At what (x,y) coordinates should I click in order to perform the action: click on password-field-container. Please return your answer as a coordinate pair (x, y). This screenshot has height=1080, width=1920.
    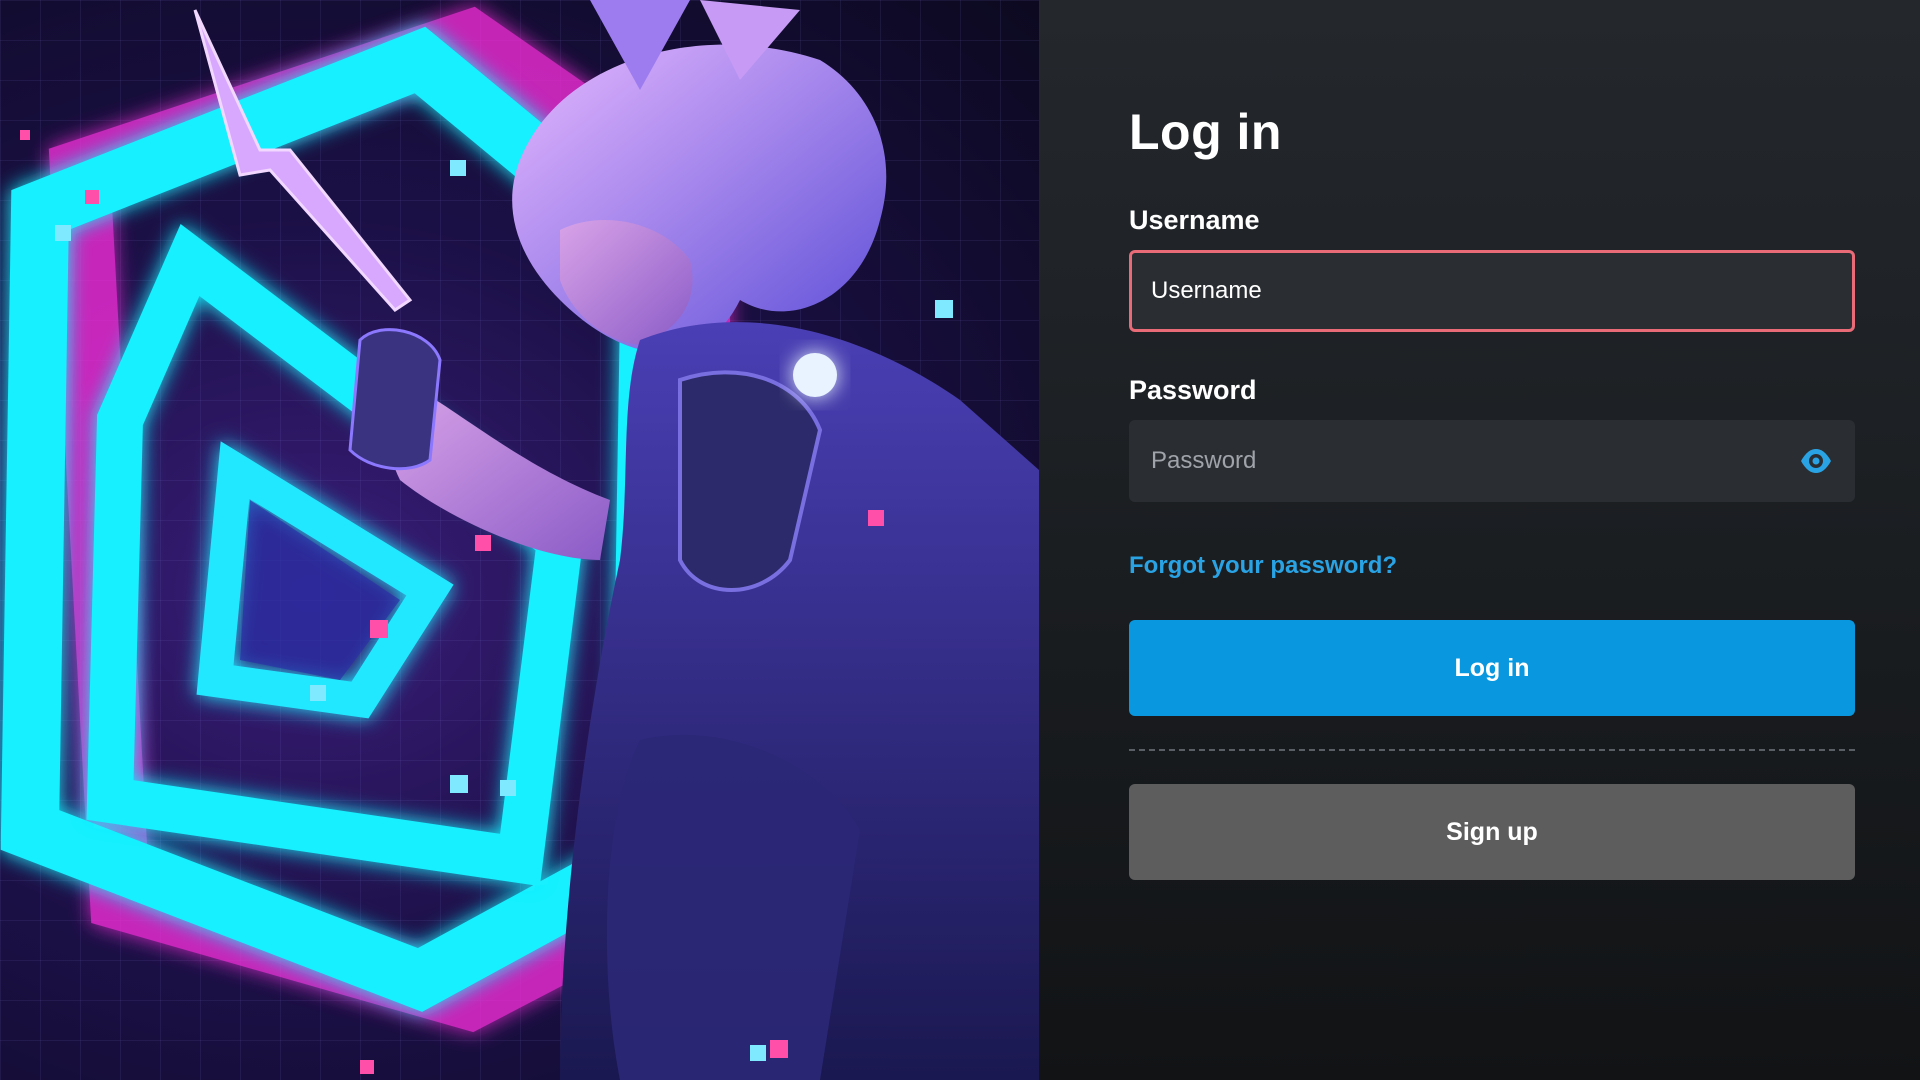
    Looking at the image, I should click on (1492, 461).